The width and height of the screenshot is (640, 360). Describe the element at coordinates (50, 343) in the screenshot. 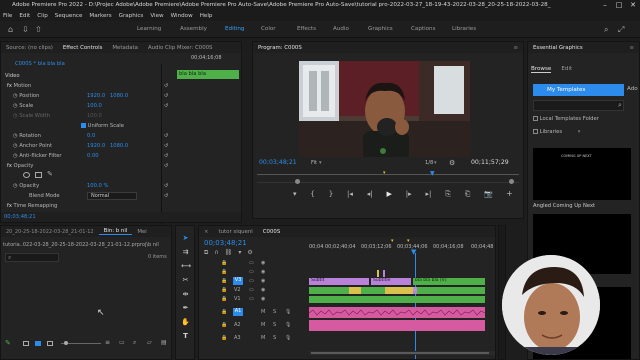

I see `freeform-view-icon` at that location.